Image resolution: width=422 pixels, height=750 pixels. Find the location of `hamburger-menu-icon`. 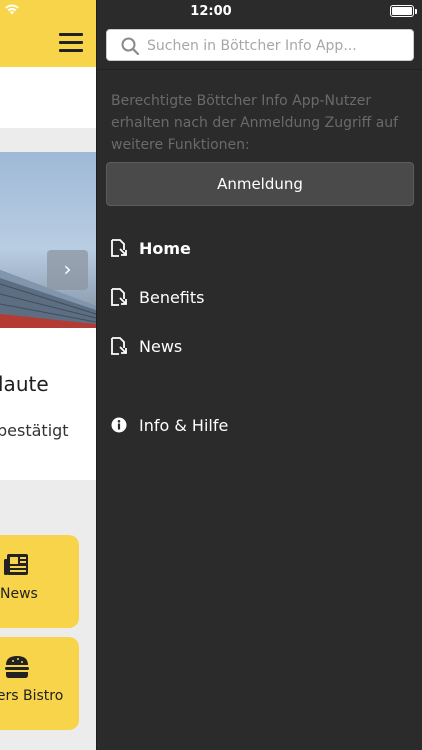

hamburger-menu-icon is located at coordinates (71, 43).